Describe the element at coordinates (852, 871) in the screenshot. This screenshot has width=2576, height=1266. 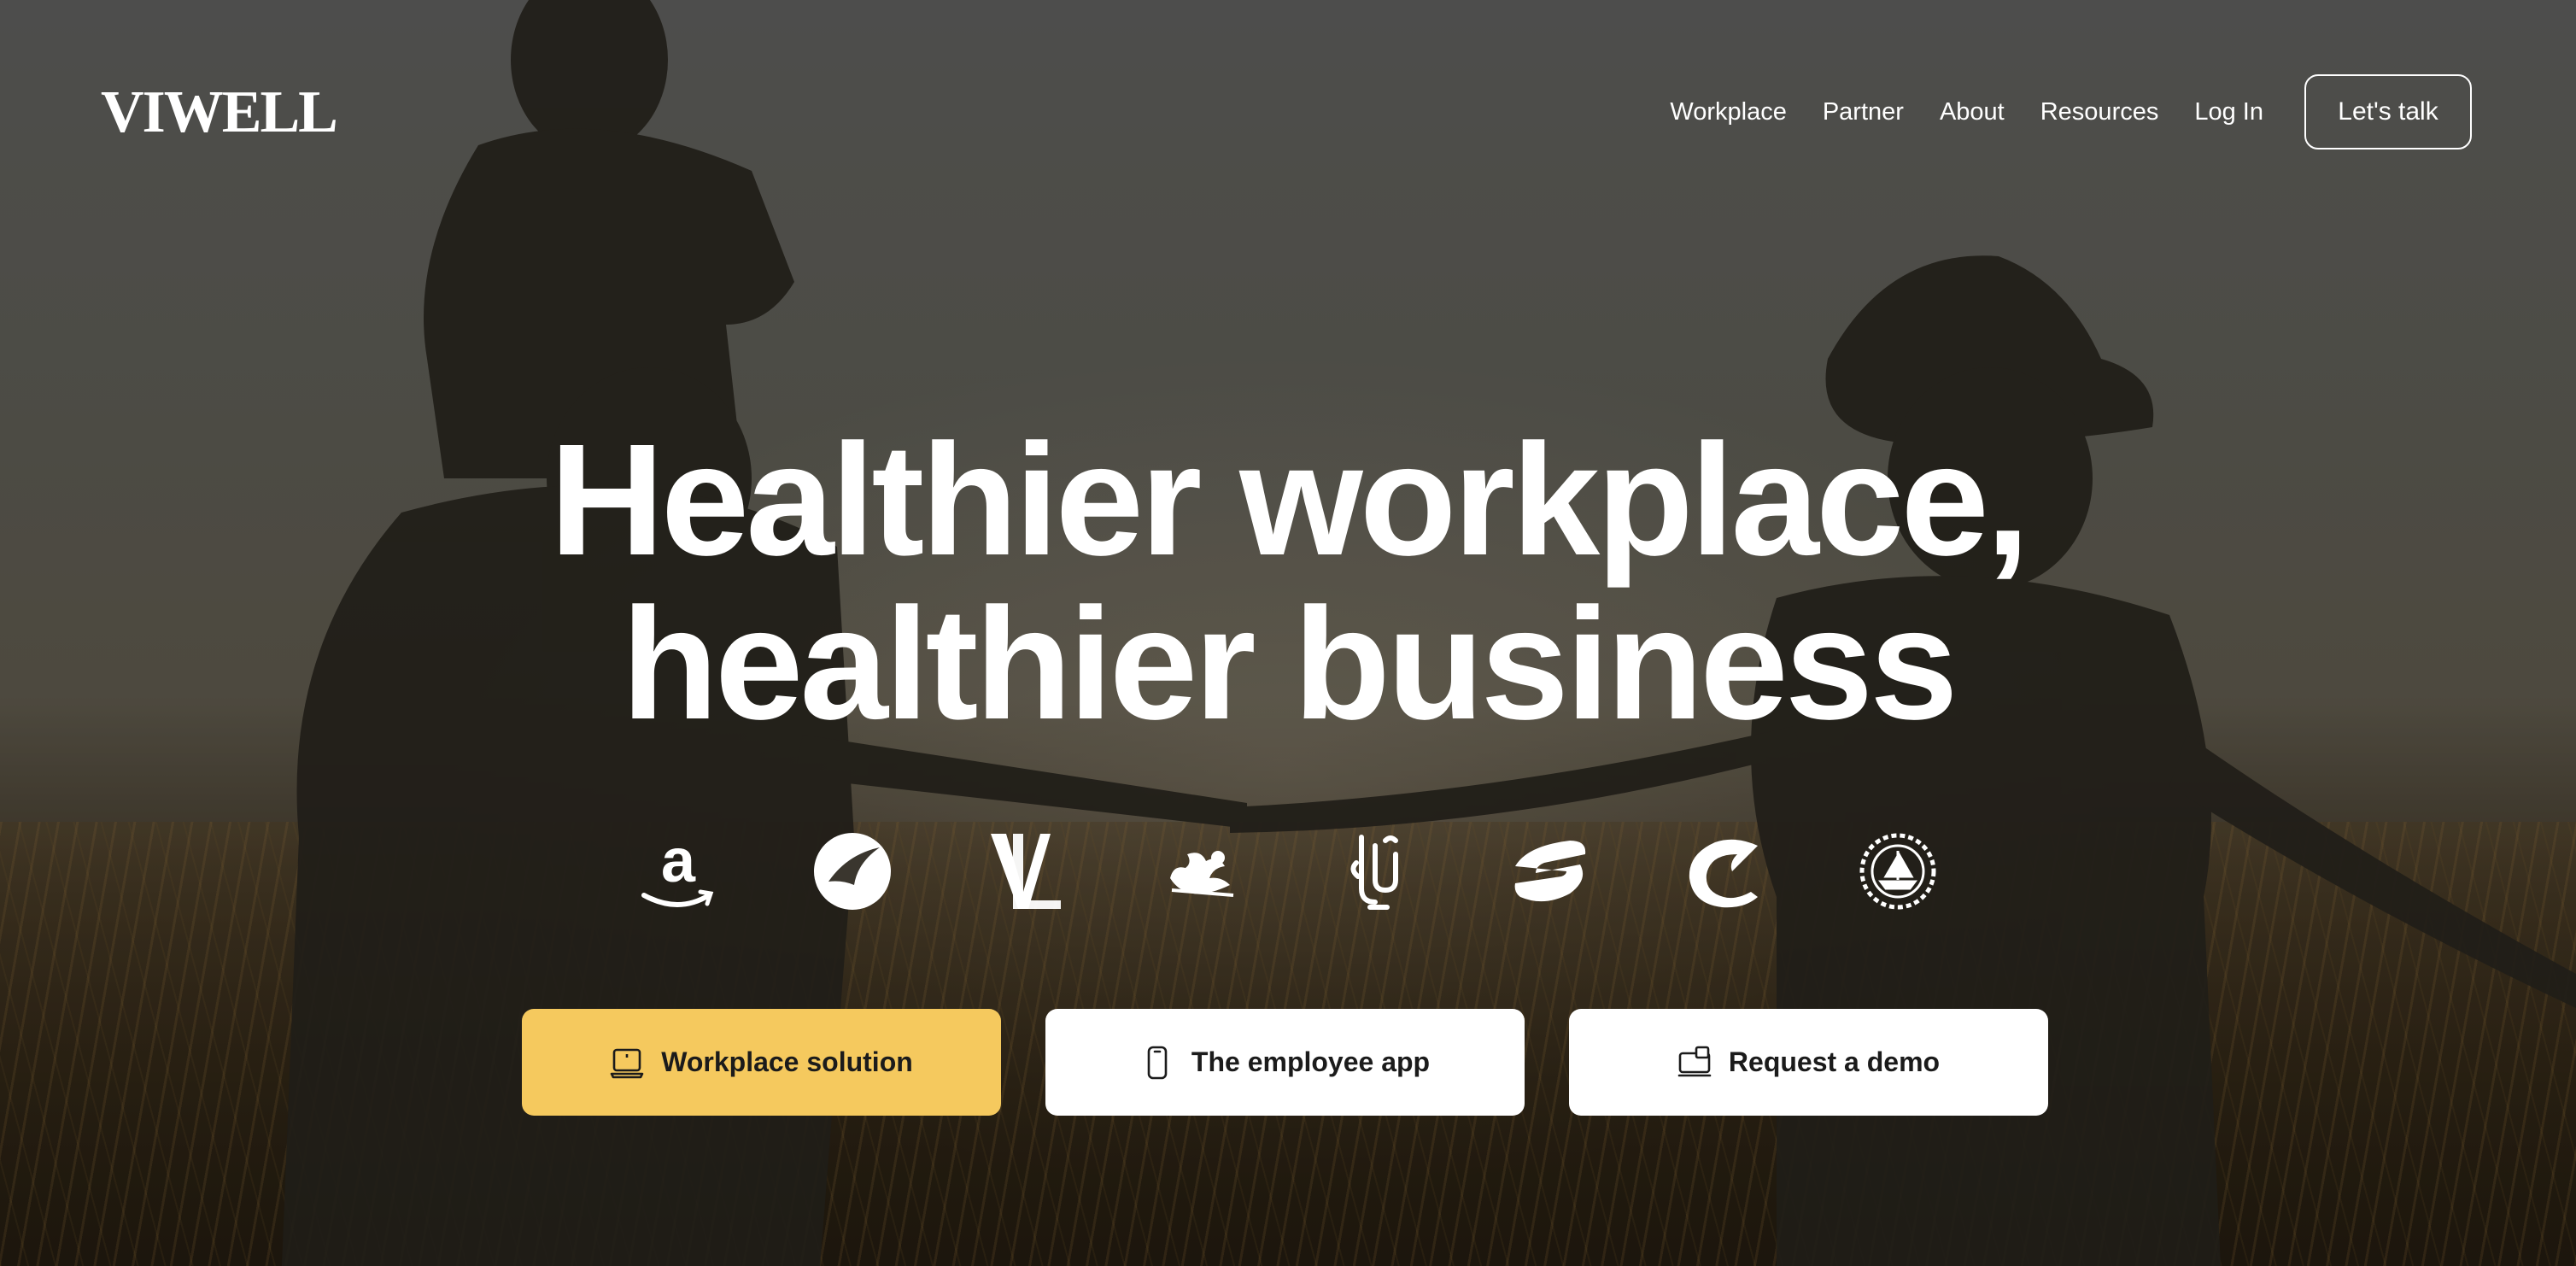
I see `turkish-airlines-logo` at that location.